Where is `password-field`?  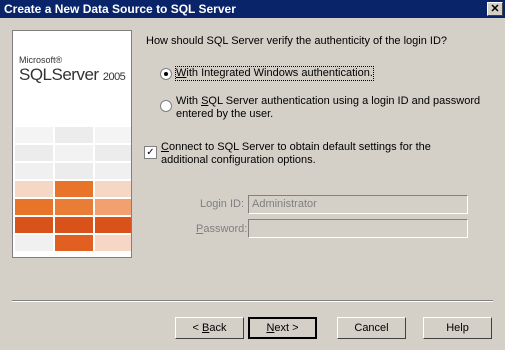
password-field is located at coordinates (358, 228).